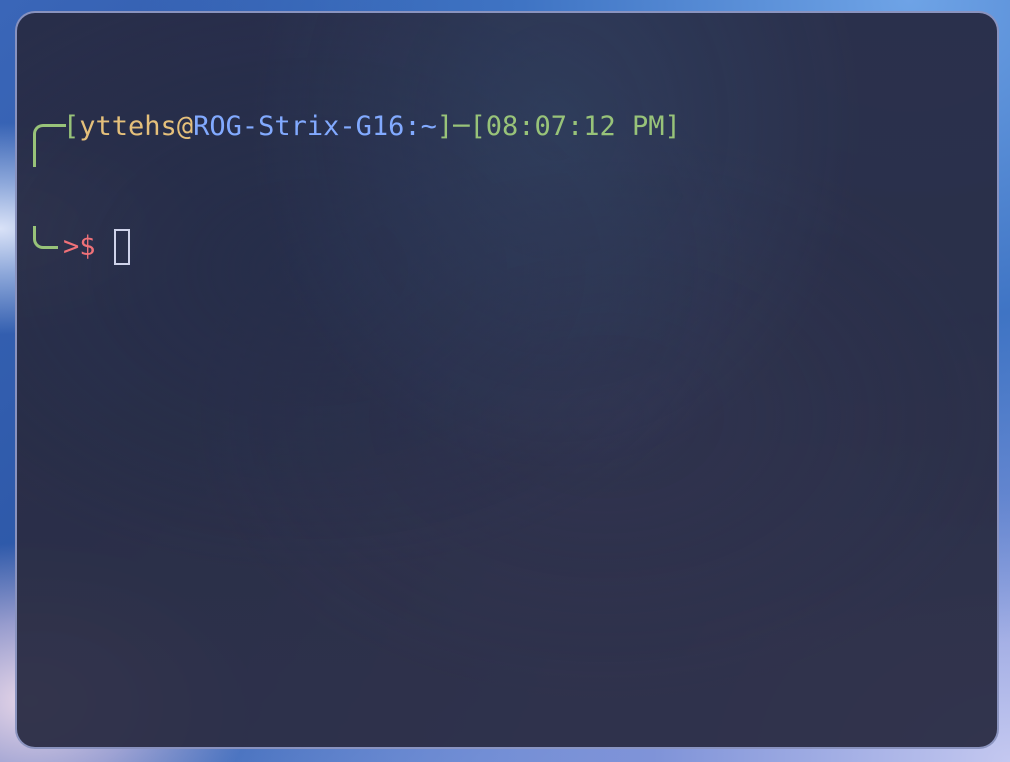 The width and height of the screenshot is (1010, 762). Describe the element at coordinates (507, 246) in the screenshot. I see `prompt-line-2: > $` at that location.